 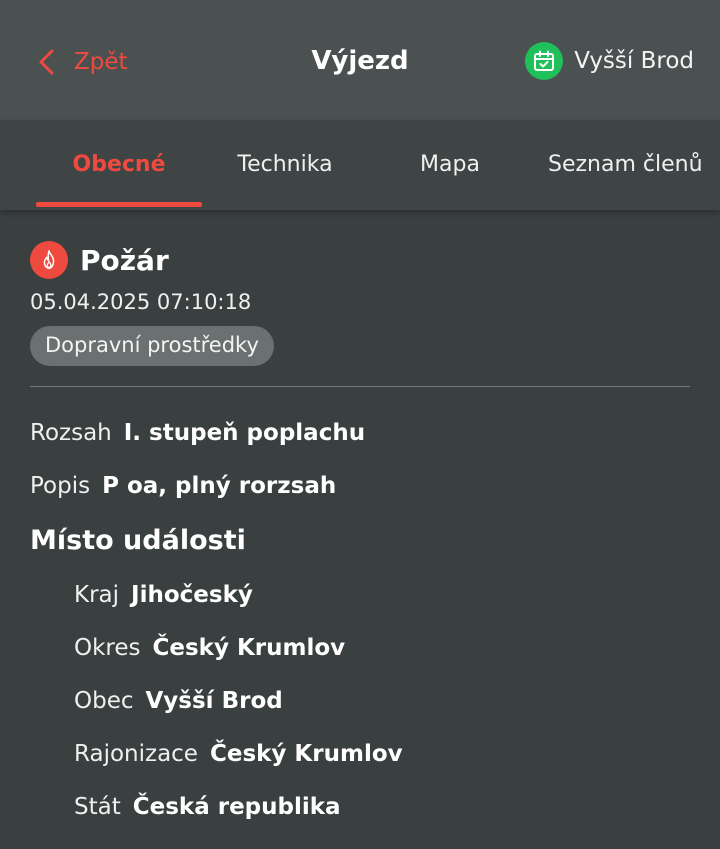 What do you see at coordinates (60, 485) in the screenshot?
I see `detail-key: Popis` at bounding box center [60, 485].